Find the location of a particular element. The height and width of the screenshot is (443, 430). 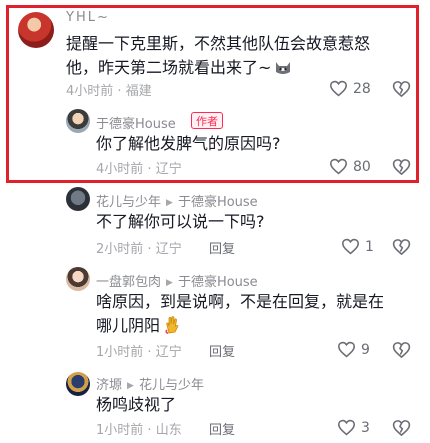

comment-text-line2: 他，昨天第二场就看出来了~ is located at coordinates (169, 67).